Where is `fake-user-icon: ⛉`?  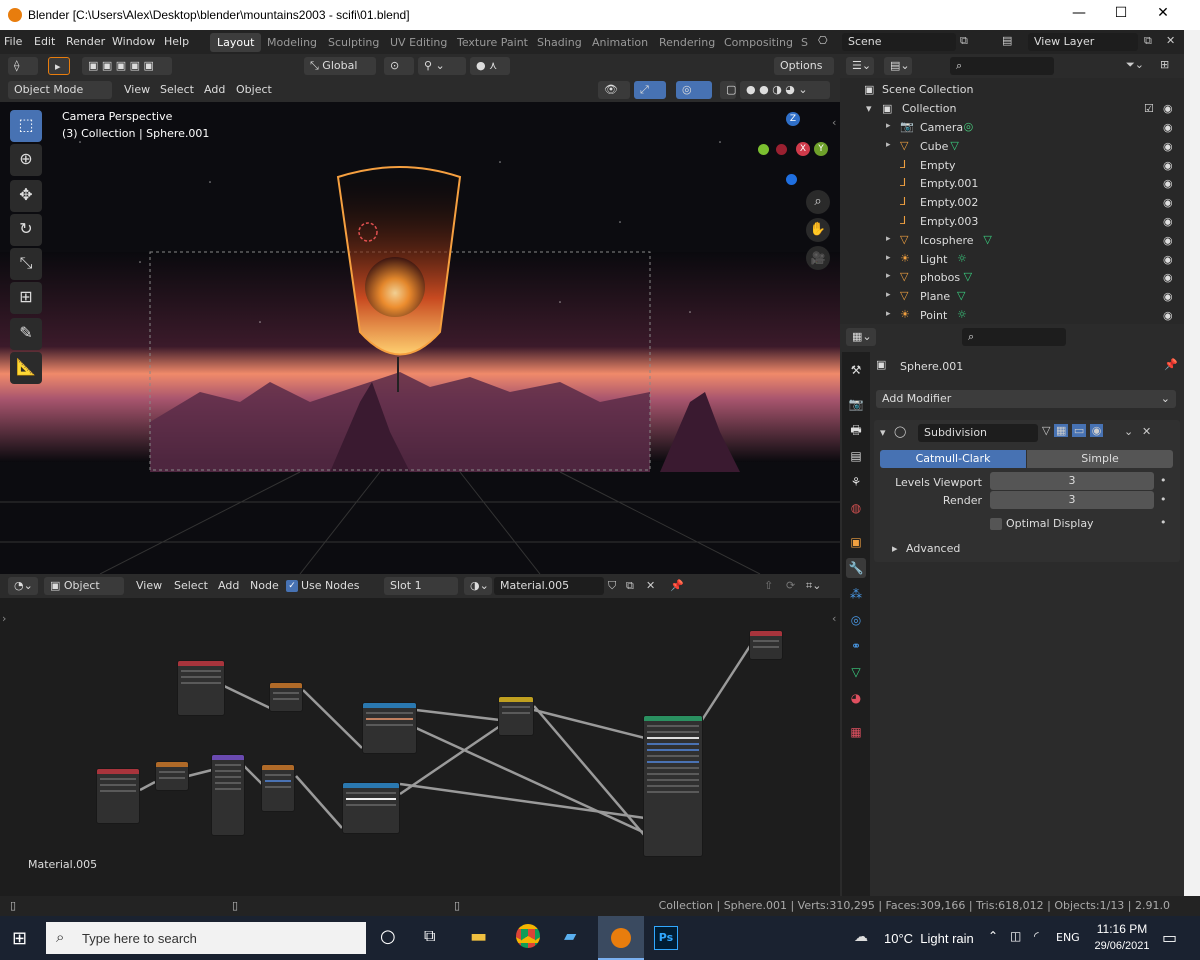
fake-user-icon: ⛉ is located at coordinates (612, 586).